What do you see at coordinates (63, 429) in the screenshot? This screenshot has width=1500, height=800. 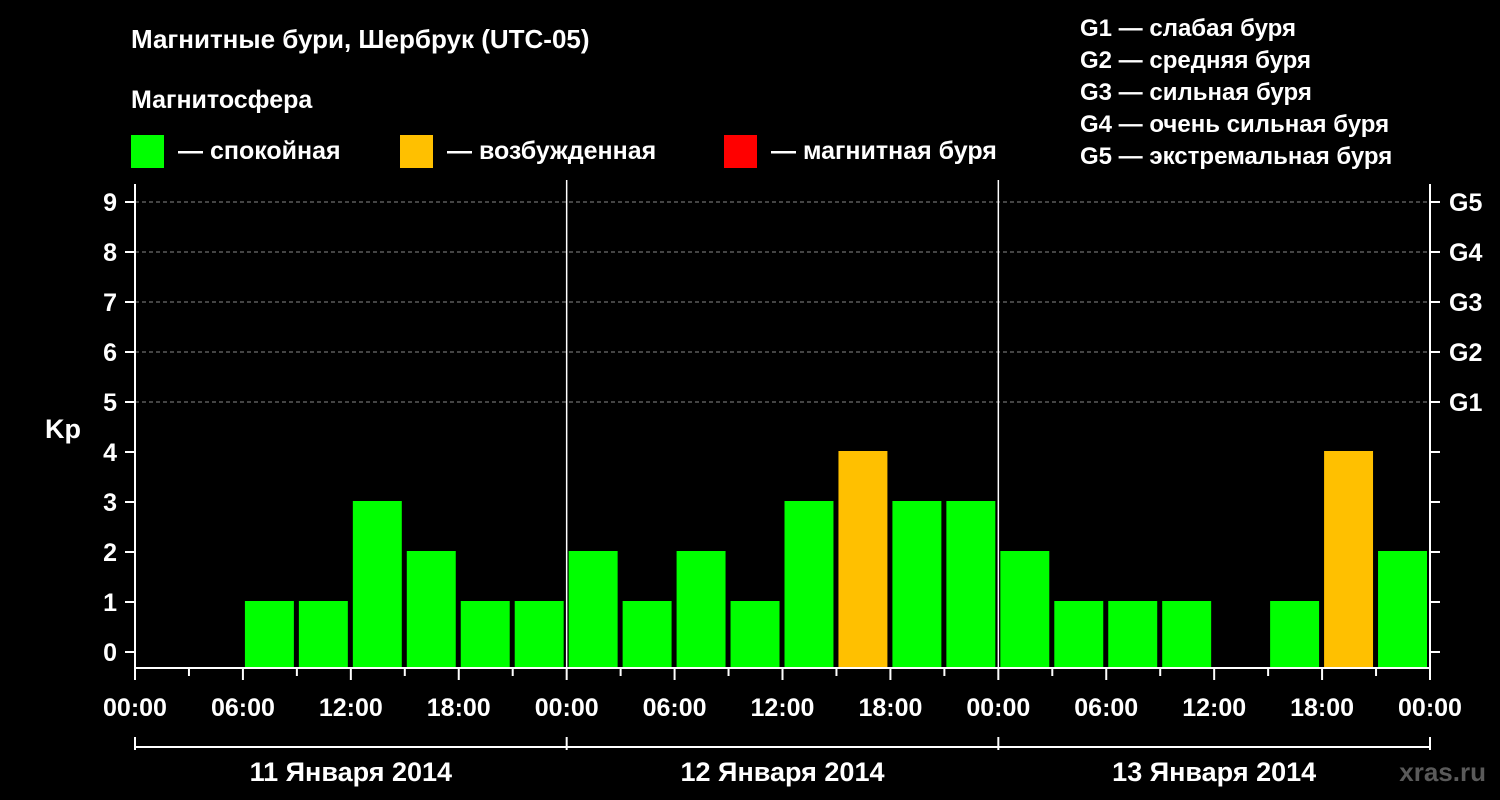 I see `y-axis-label: Kp` at bounding box center [63, 429].